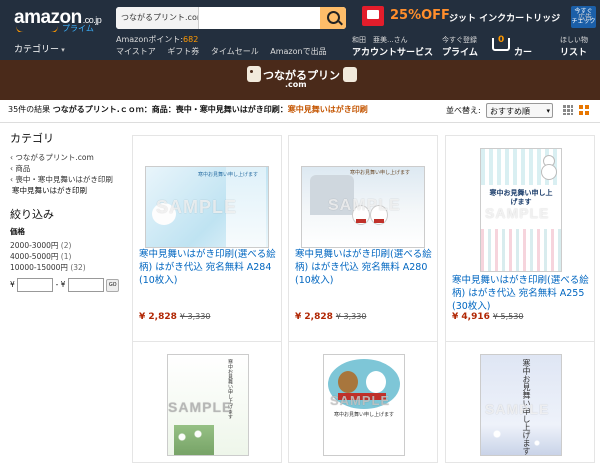 The image size is (600, 463). I want to click on filter-title: 絞り込み, so click(32, 214).